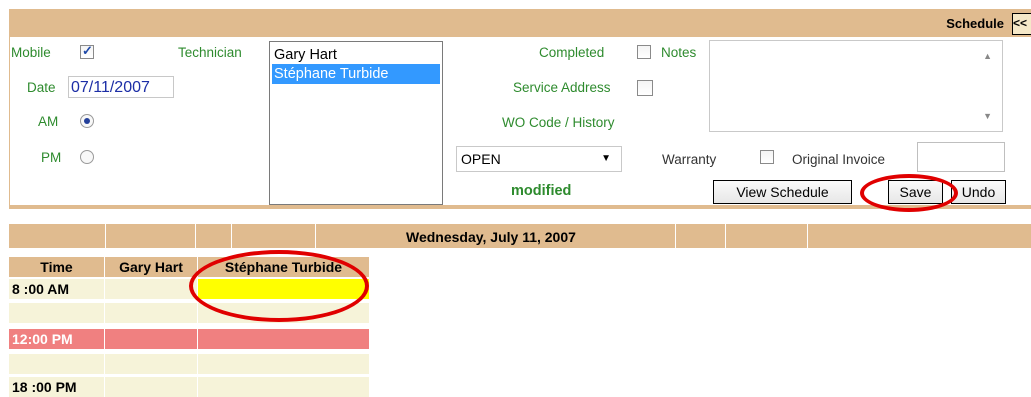  What do you see at coordinates (644, 52) in the screenshot?
I see `completed-checkbox` at bounding box center [644, 52].